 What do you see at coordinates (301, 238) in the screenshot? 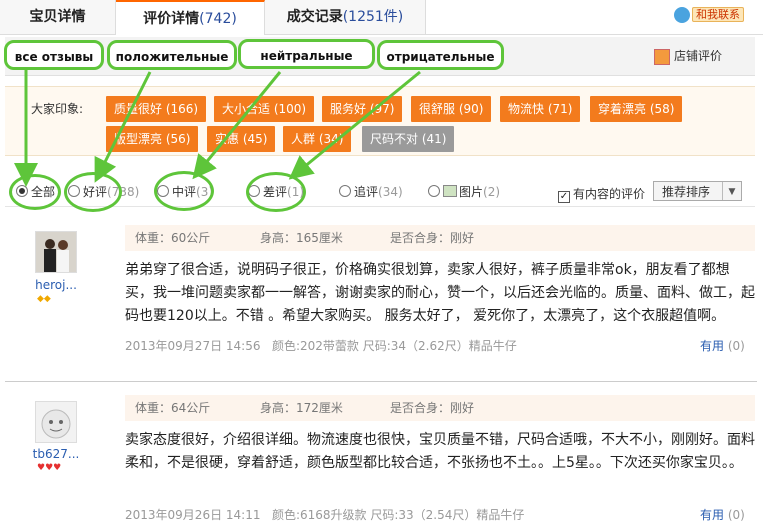
I see `height: 身高：165厘米` at bounding box center [301, 238].